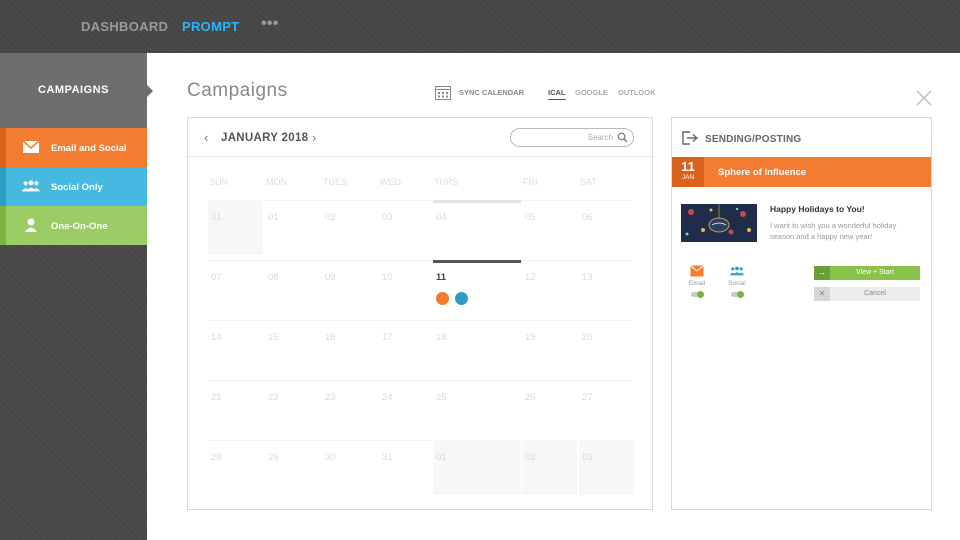 This screenshot has height=540, width=960. What do you see at coordinates (406, 347) in the screenshot?
I see `calendar-day: 17` at bounding box center [406, 347].